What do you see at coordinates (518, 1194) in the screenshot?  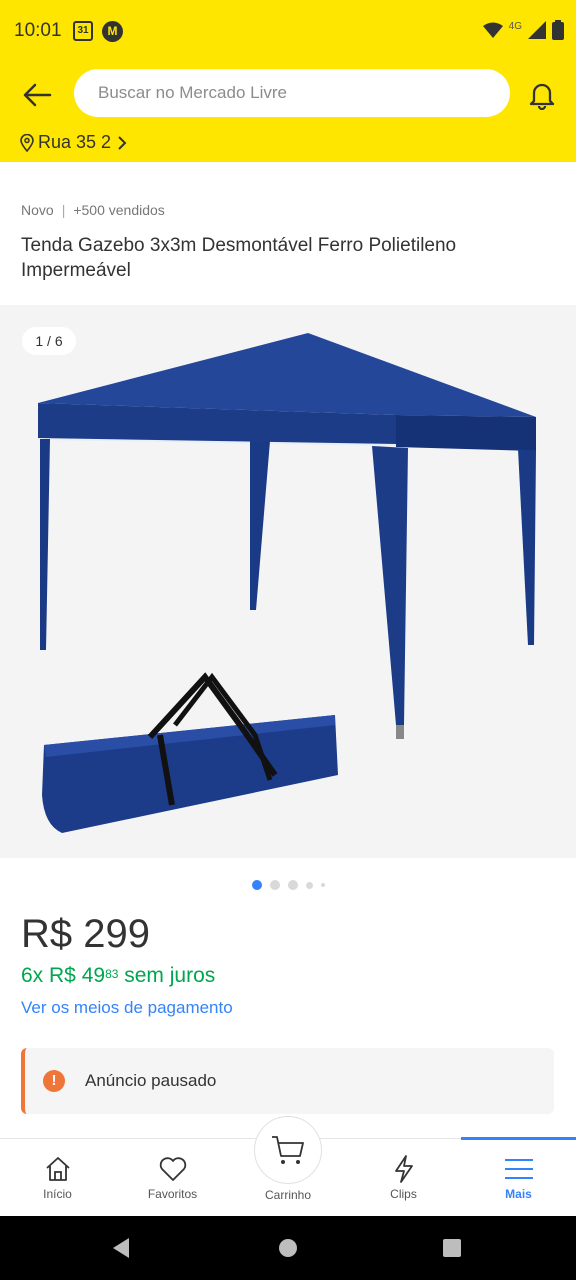 I see `nav-label: Mais` at bounding box center [518, 1194].